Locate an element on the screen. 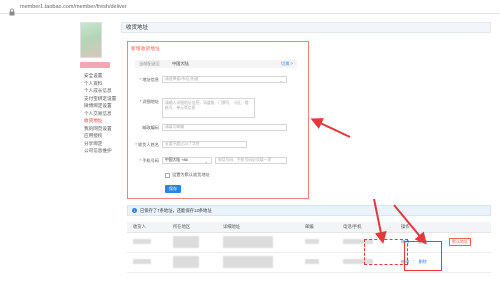 The image size is (500, 286). col-region: 所在地区 is located at coordinates (192, 227).